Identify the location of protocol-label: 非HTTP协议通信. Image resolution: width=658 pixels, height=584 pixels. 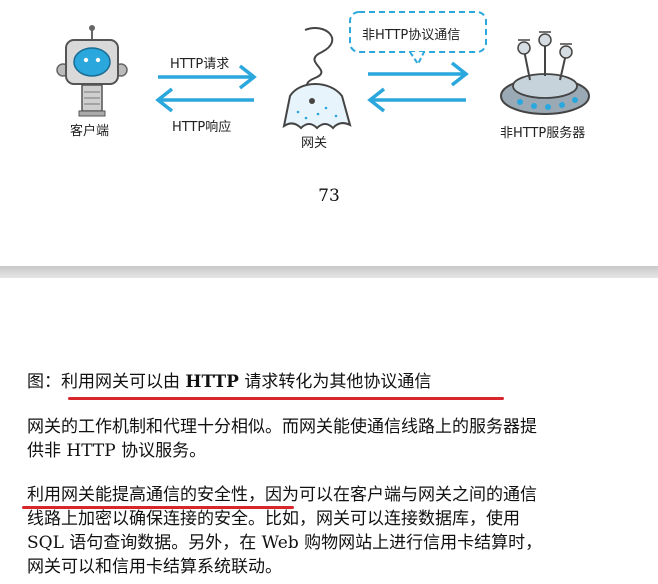
(411, 35).